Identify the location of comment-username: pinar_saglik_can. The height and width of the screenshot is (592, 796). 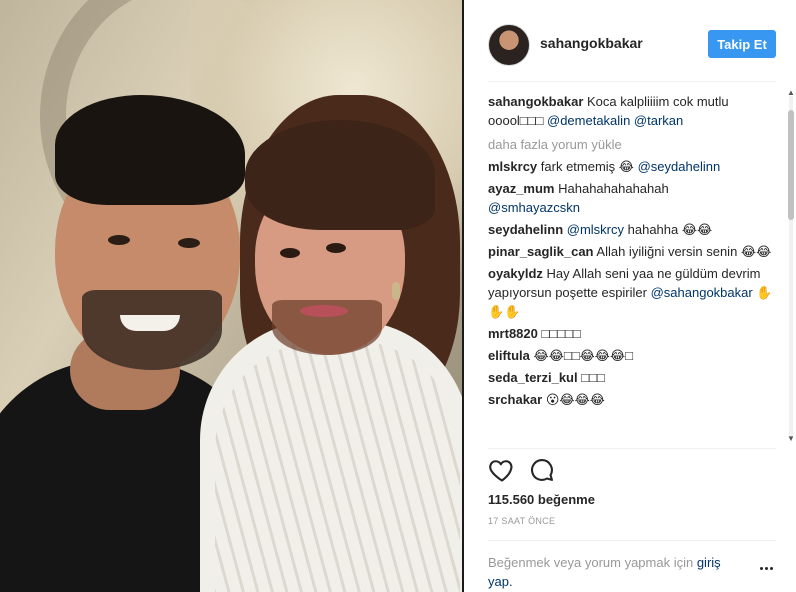
(541, 251).